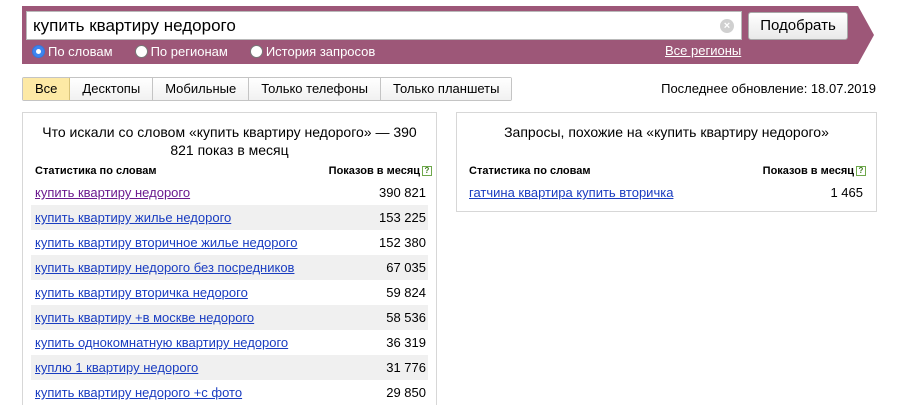 The height and width of the screenshot is (405, 900). I want to click on submit-button: Подобрать, so click(798, 26).